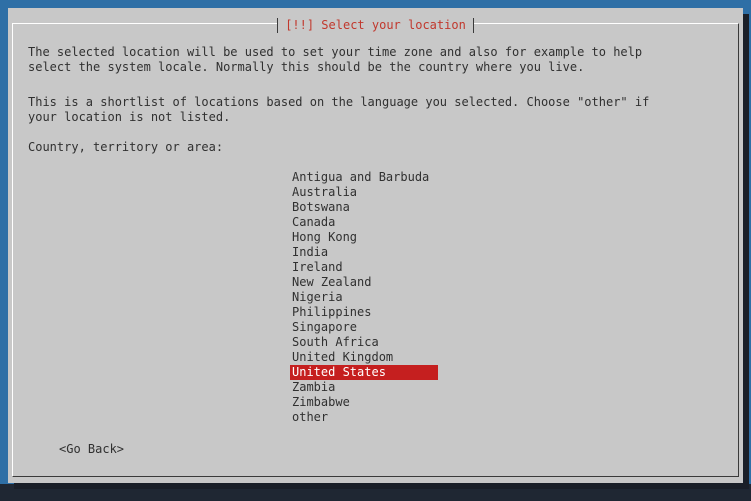  Describe the element at coordinates (364, 357) in the screenshot. I see `location-item: United Kingdom` at that location.